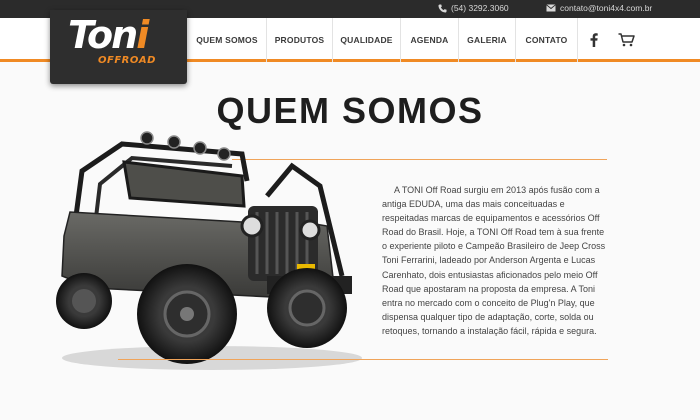 The image size is (700, 420). I want to click on phone-contact: (54) 3292.3060, so click(473, 8).